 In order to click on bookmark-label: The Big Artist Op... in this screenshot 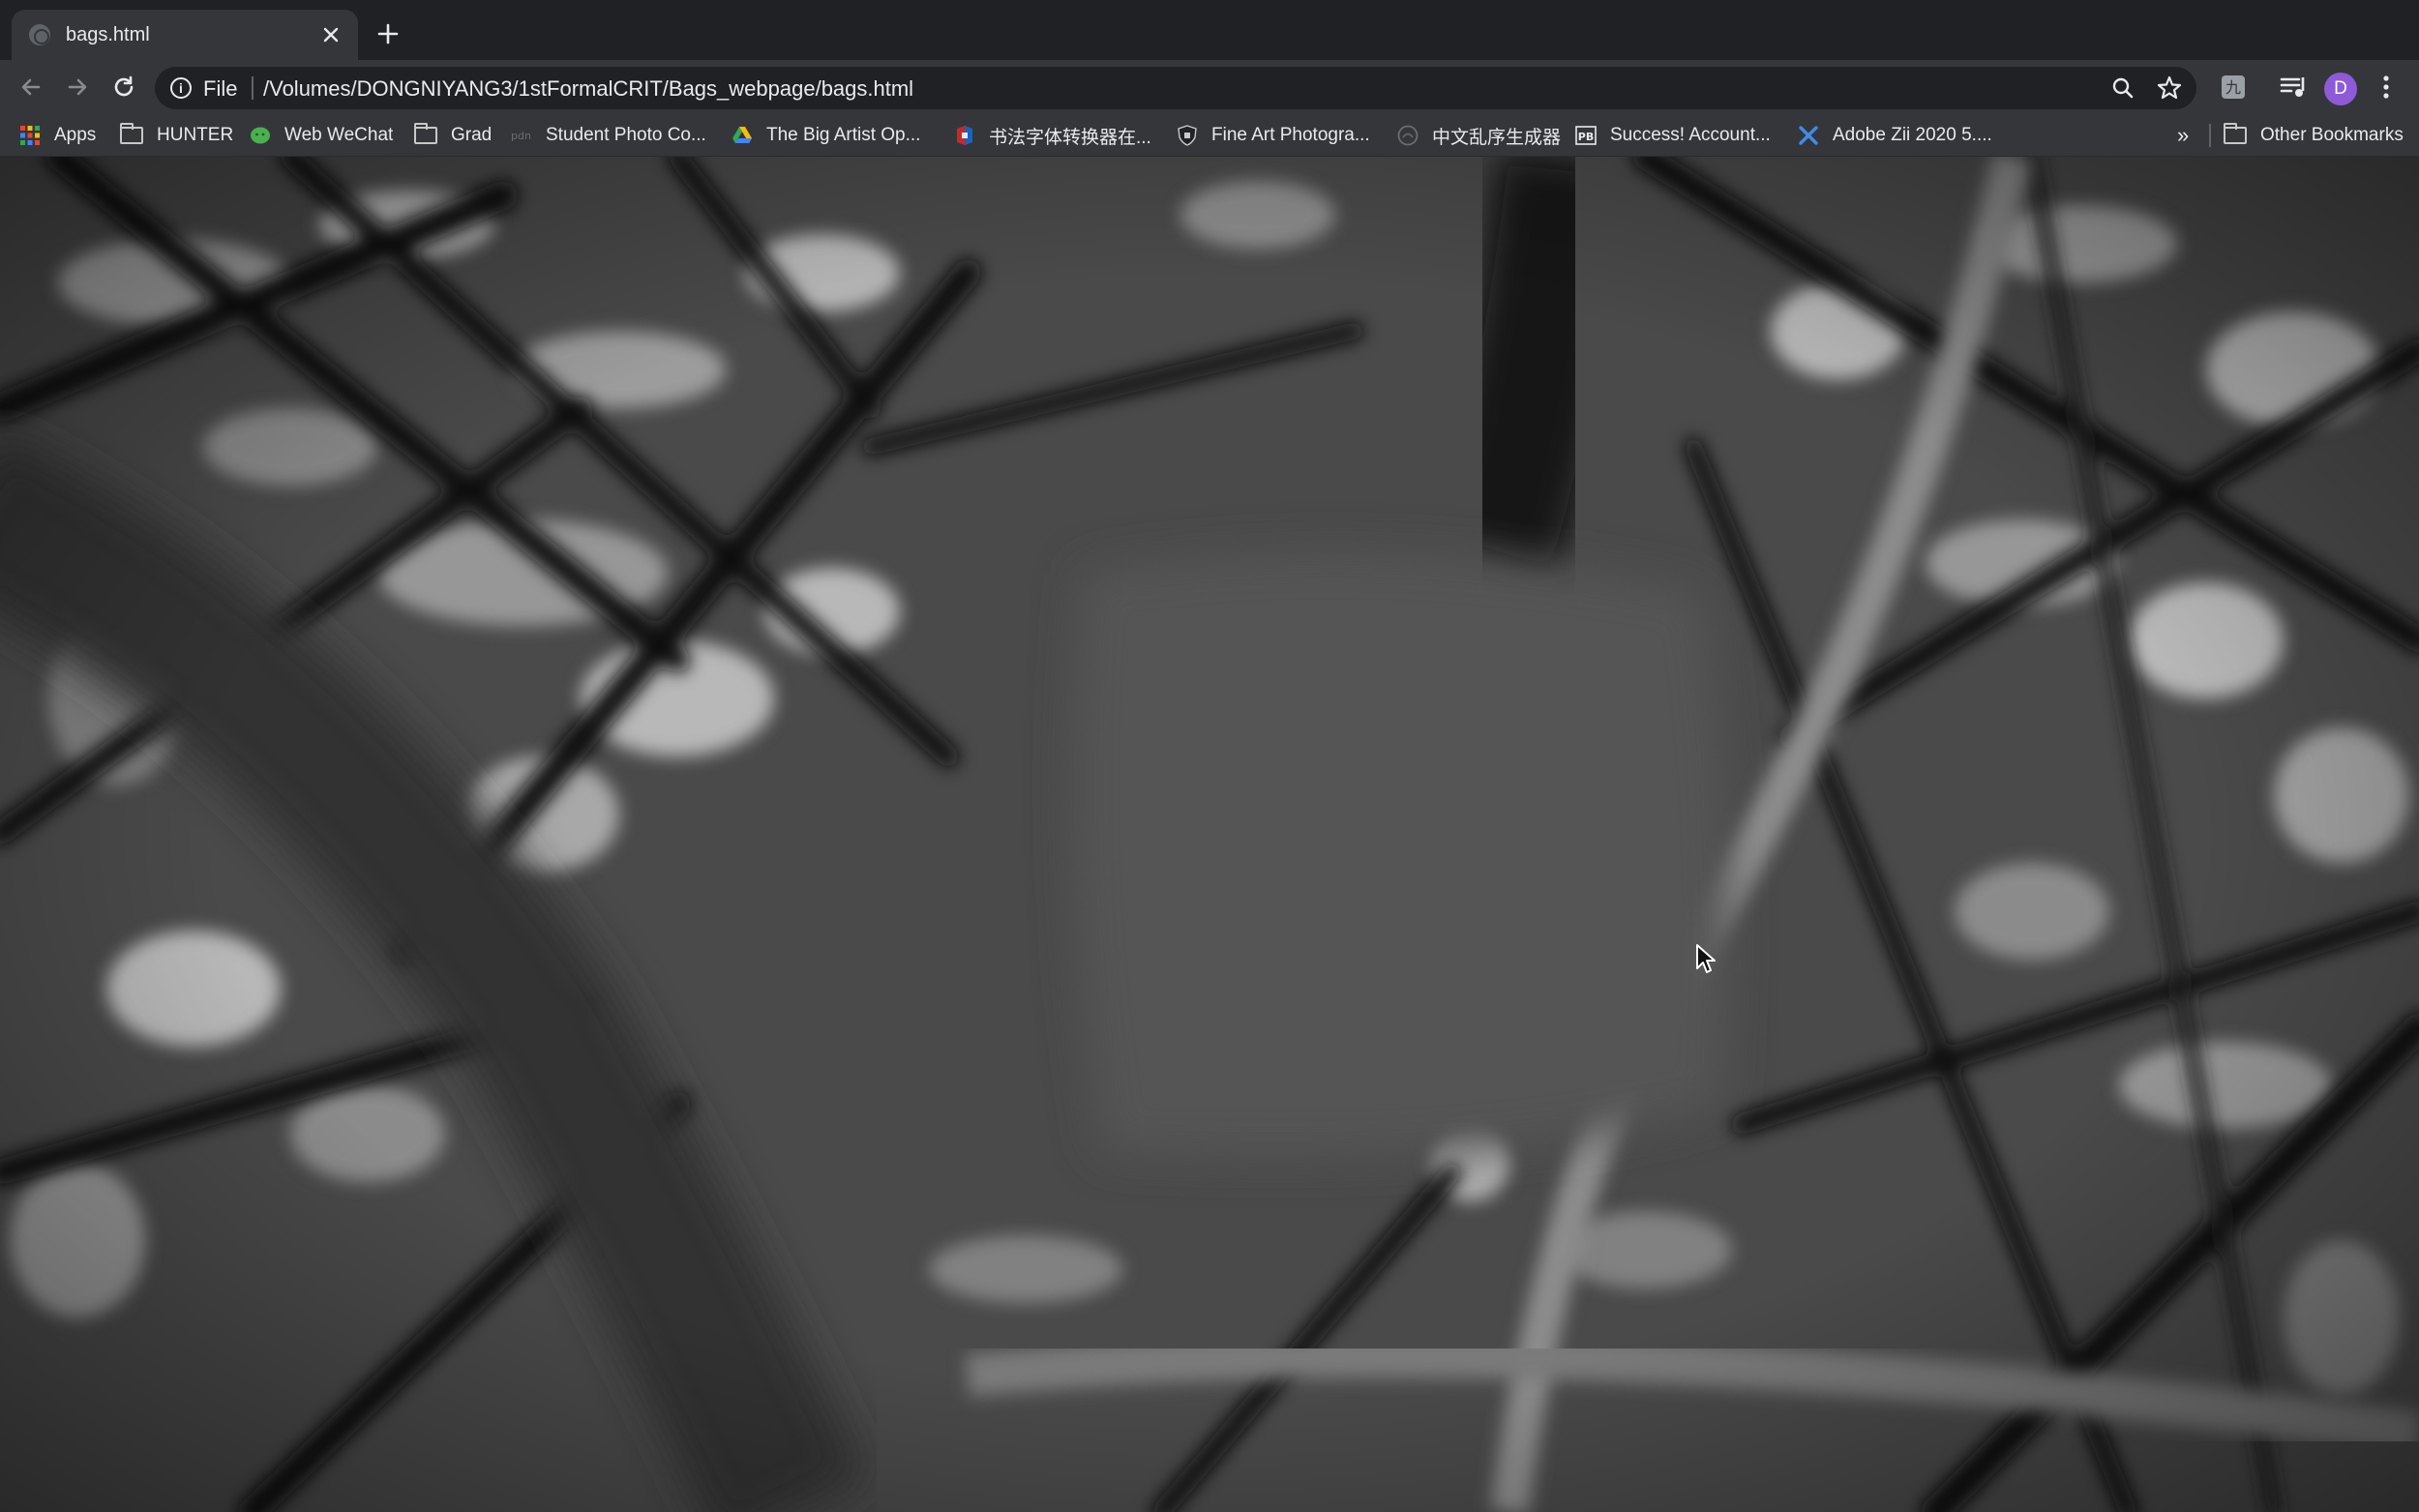, I will do `click(844, 135)`.